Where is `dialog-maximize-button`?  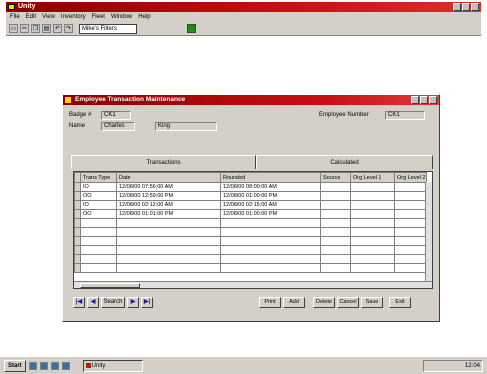 dialog-maximize-button is located at coordinates (424, 100).